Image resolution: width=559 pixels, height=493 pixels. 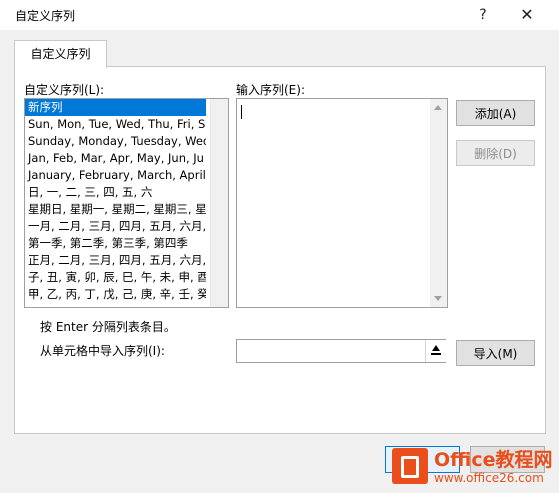 What do you see at coordinates (495, 113) in the screenshot?
I see `add-button: 添加(A)` at bounding box center [495, 113].